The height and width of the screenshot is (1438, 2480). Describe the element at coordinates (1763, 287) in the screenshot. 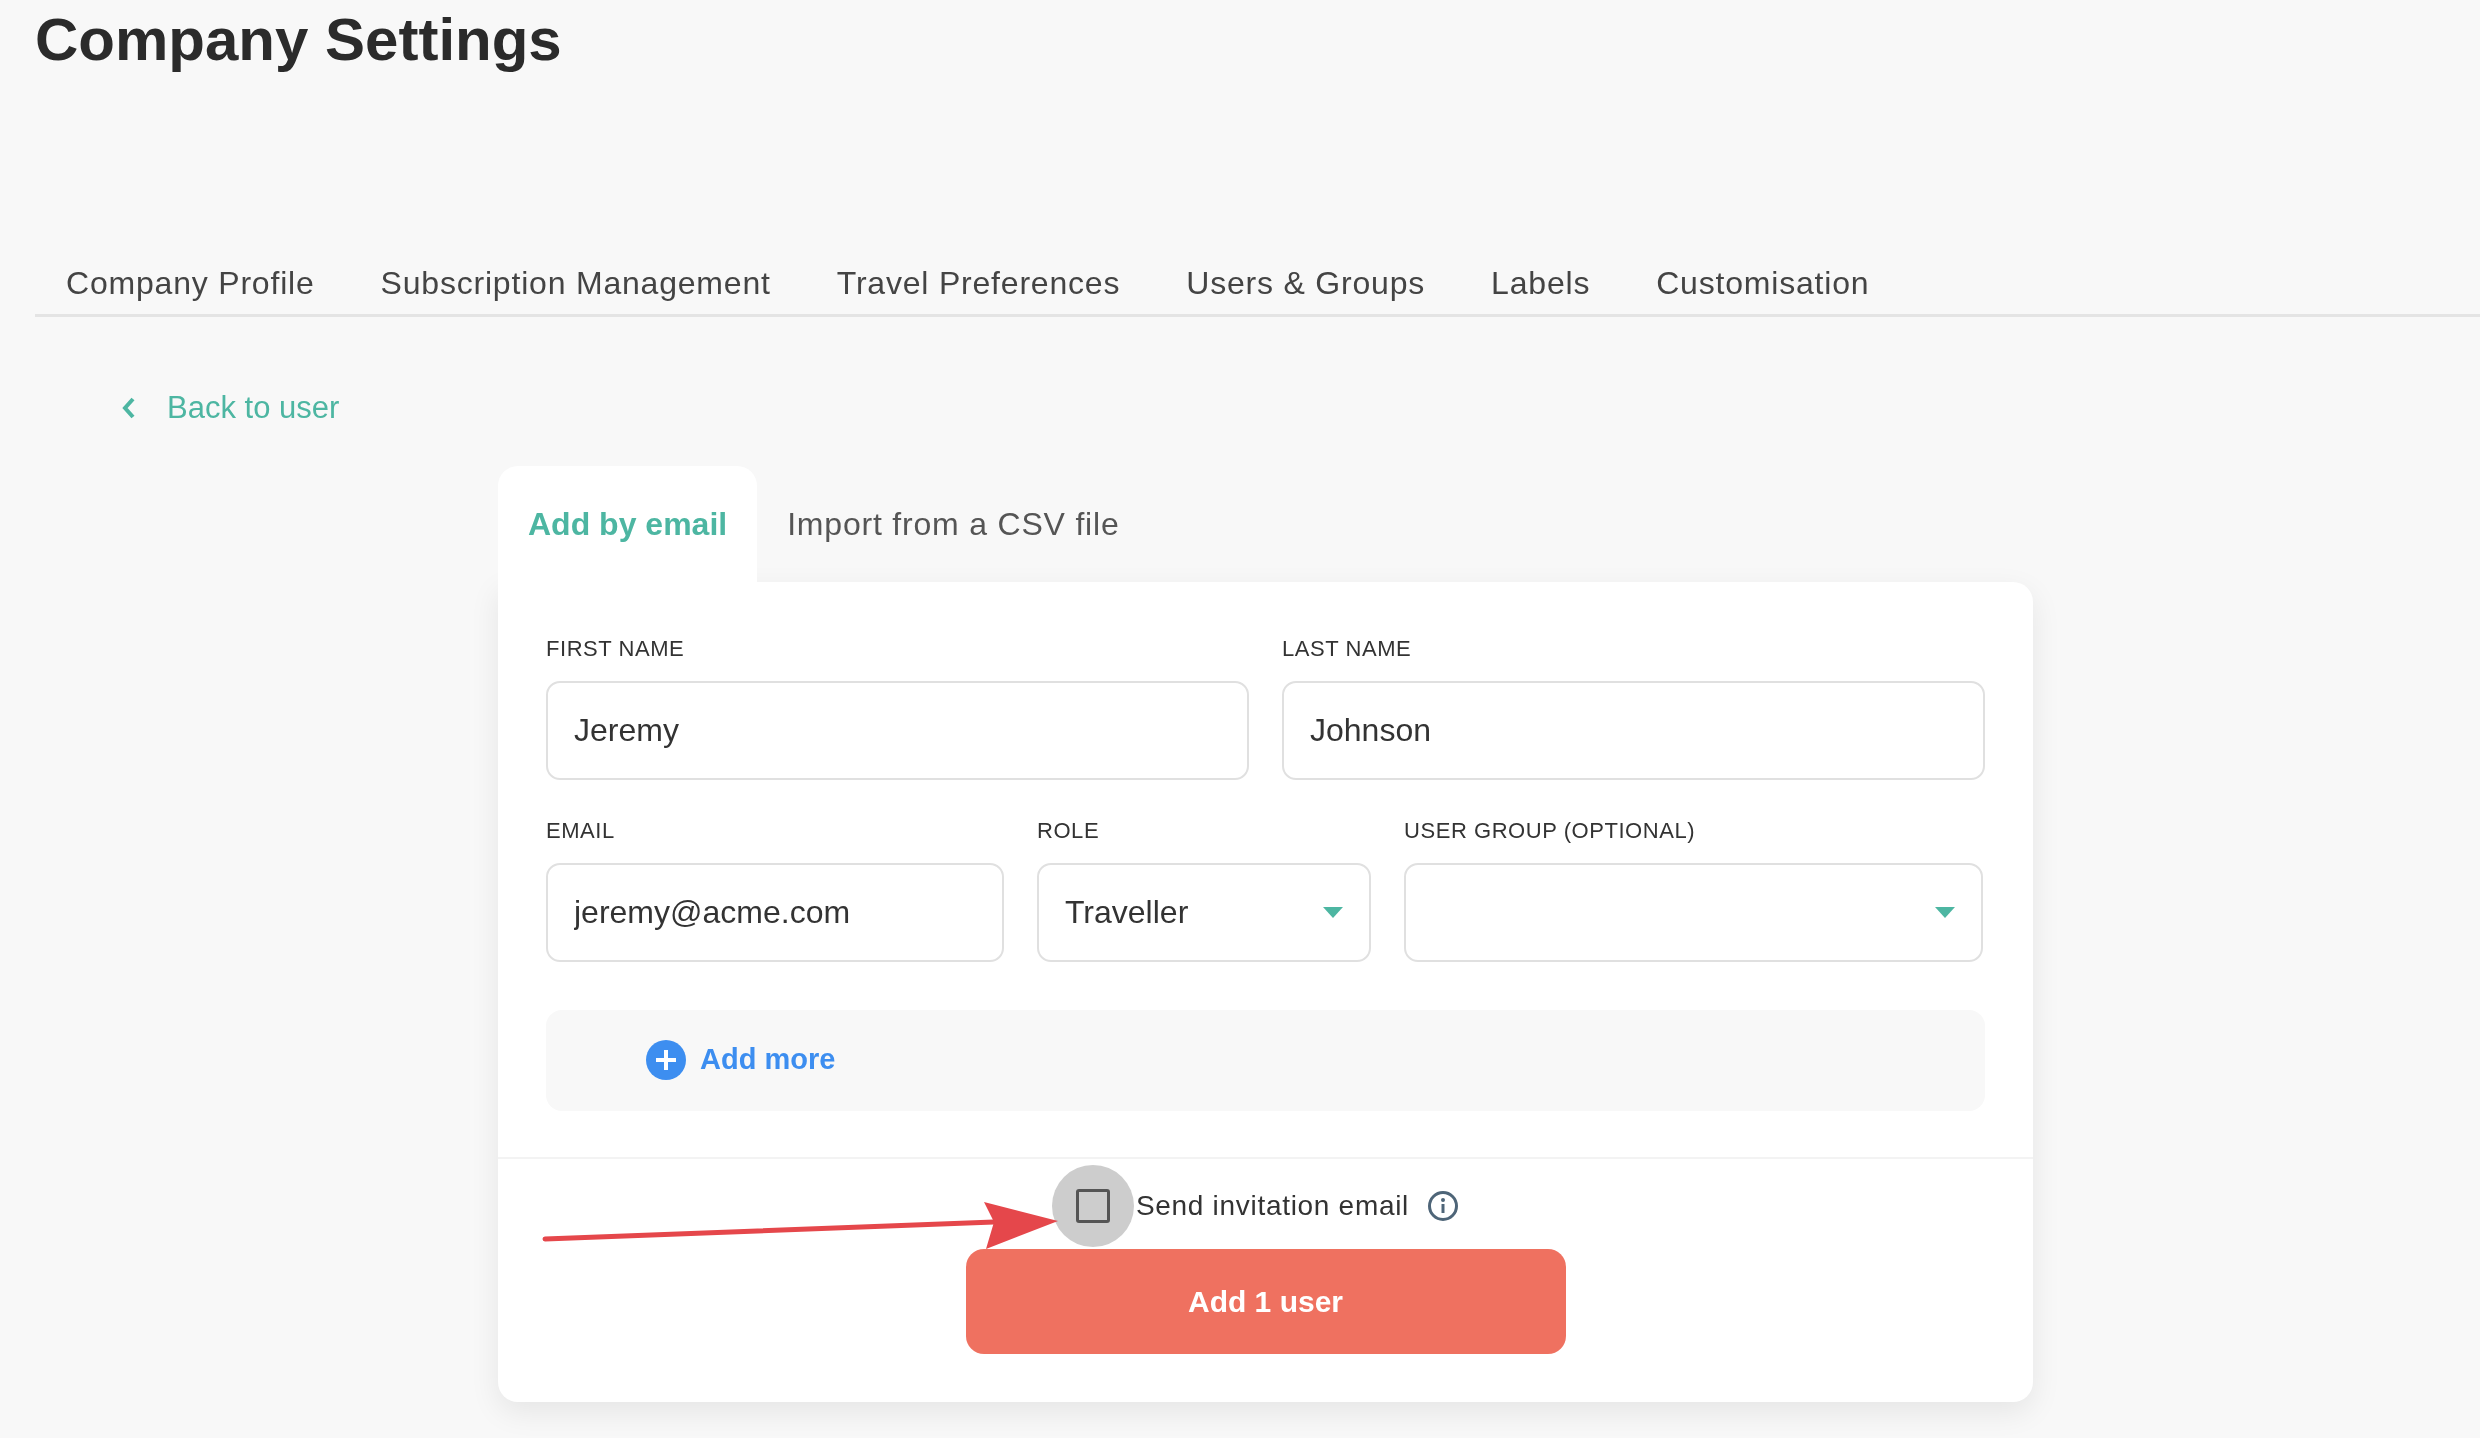

I see `nav-tab: Customisation` at that location.